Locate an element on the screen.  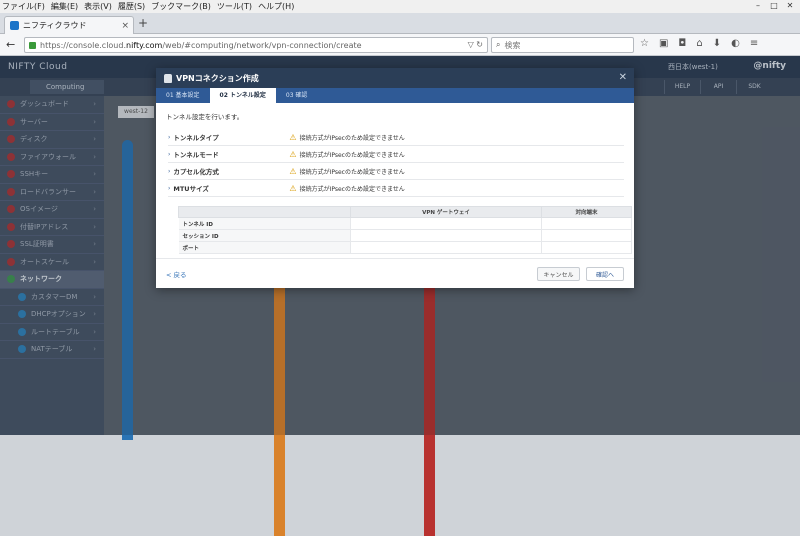
menu-hamburger-icon: ≡ is located at coordinates (754, 43).